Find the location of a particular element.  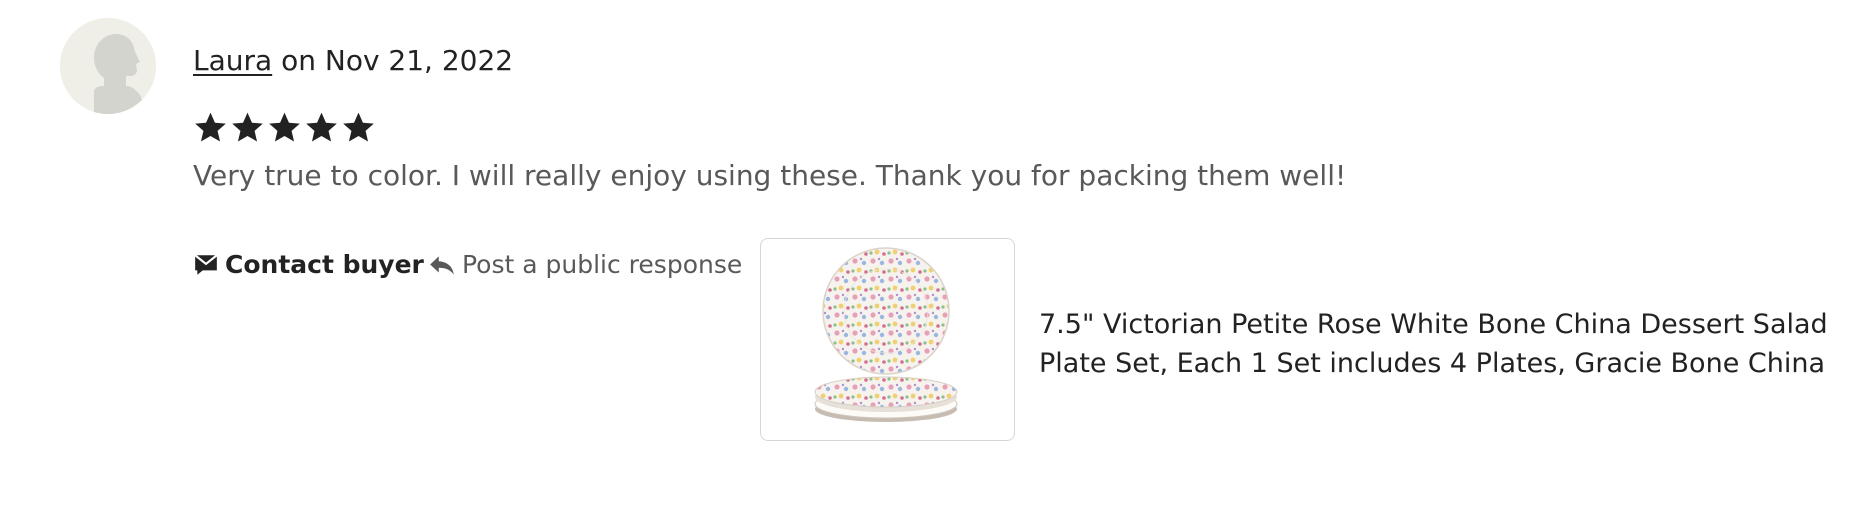

contact-buyer-button: Contact buyer is located at coordinates (308, 264).